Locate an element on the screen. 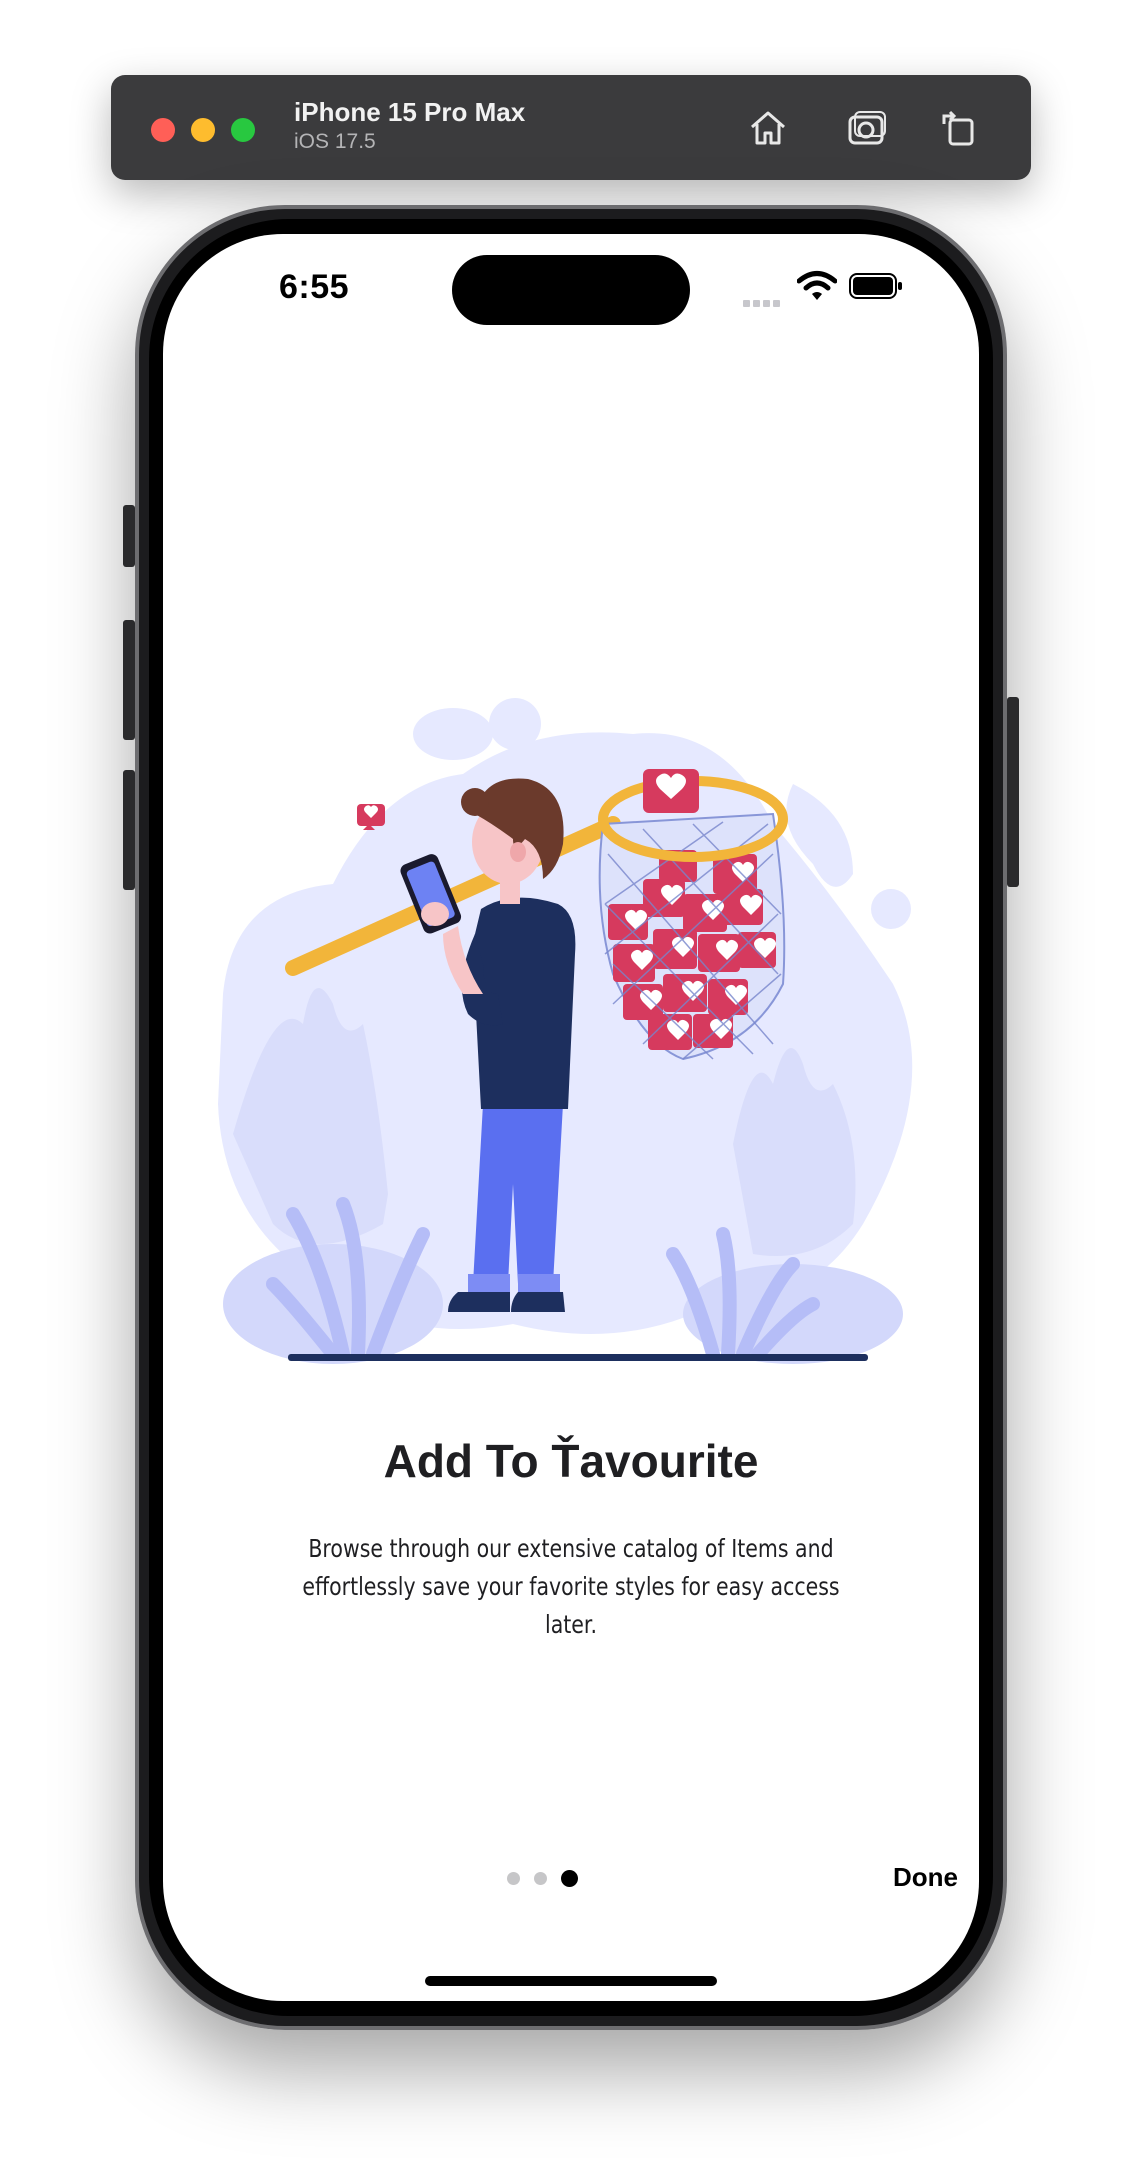 The image size is (1142, 2184). simulator-toolbar: iPhone 15 Pro Max iOS 17.5 is located at coordinates (571, 127).